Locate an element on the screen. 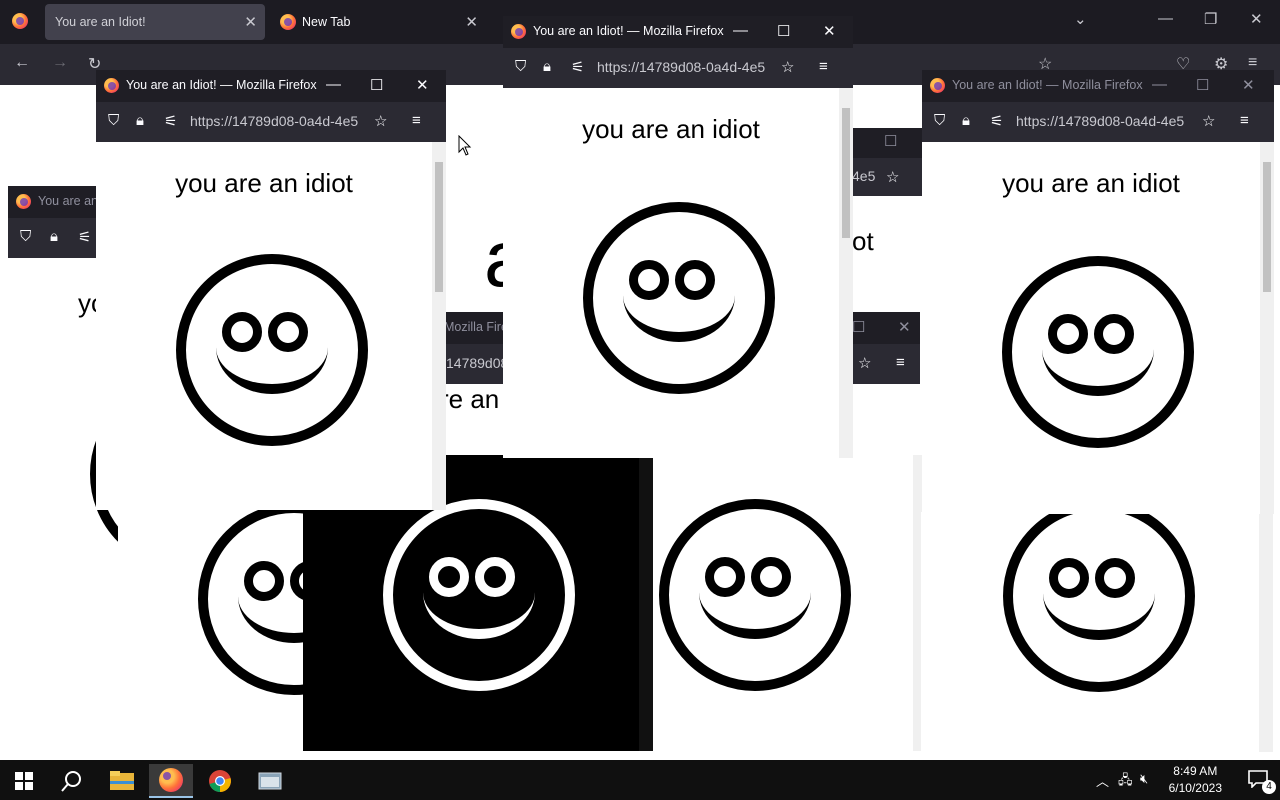 The width and height of the screenshot is (1280, 800). tab-label: You are an Idiot! is located at coordinates (100, 22).